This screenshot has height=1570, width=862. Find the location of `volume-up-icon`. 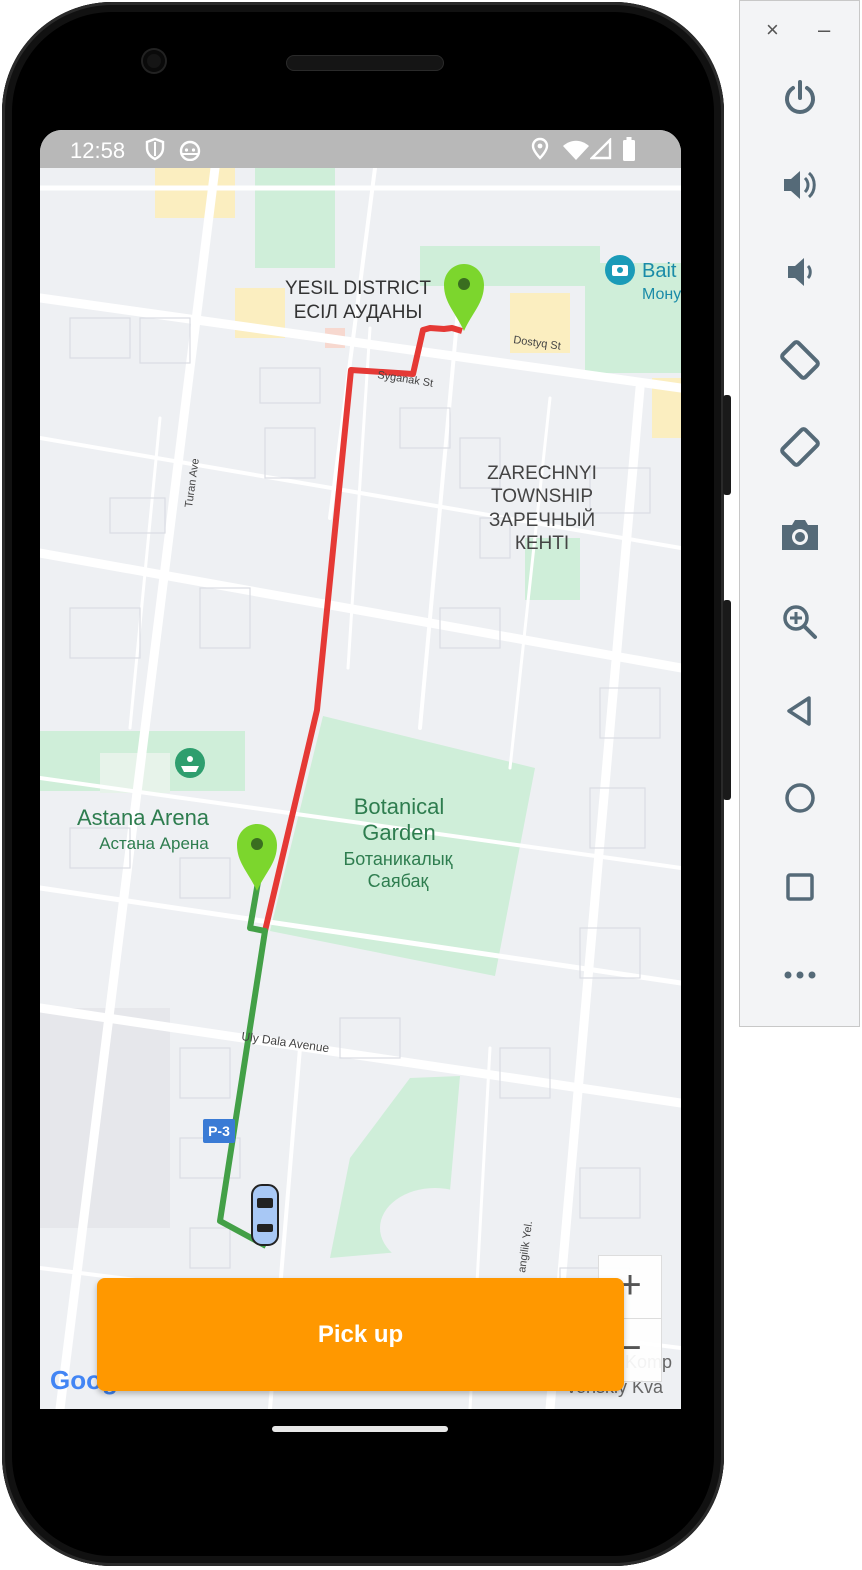

volume-up-icon is located at coordinates (799, 185).